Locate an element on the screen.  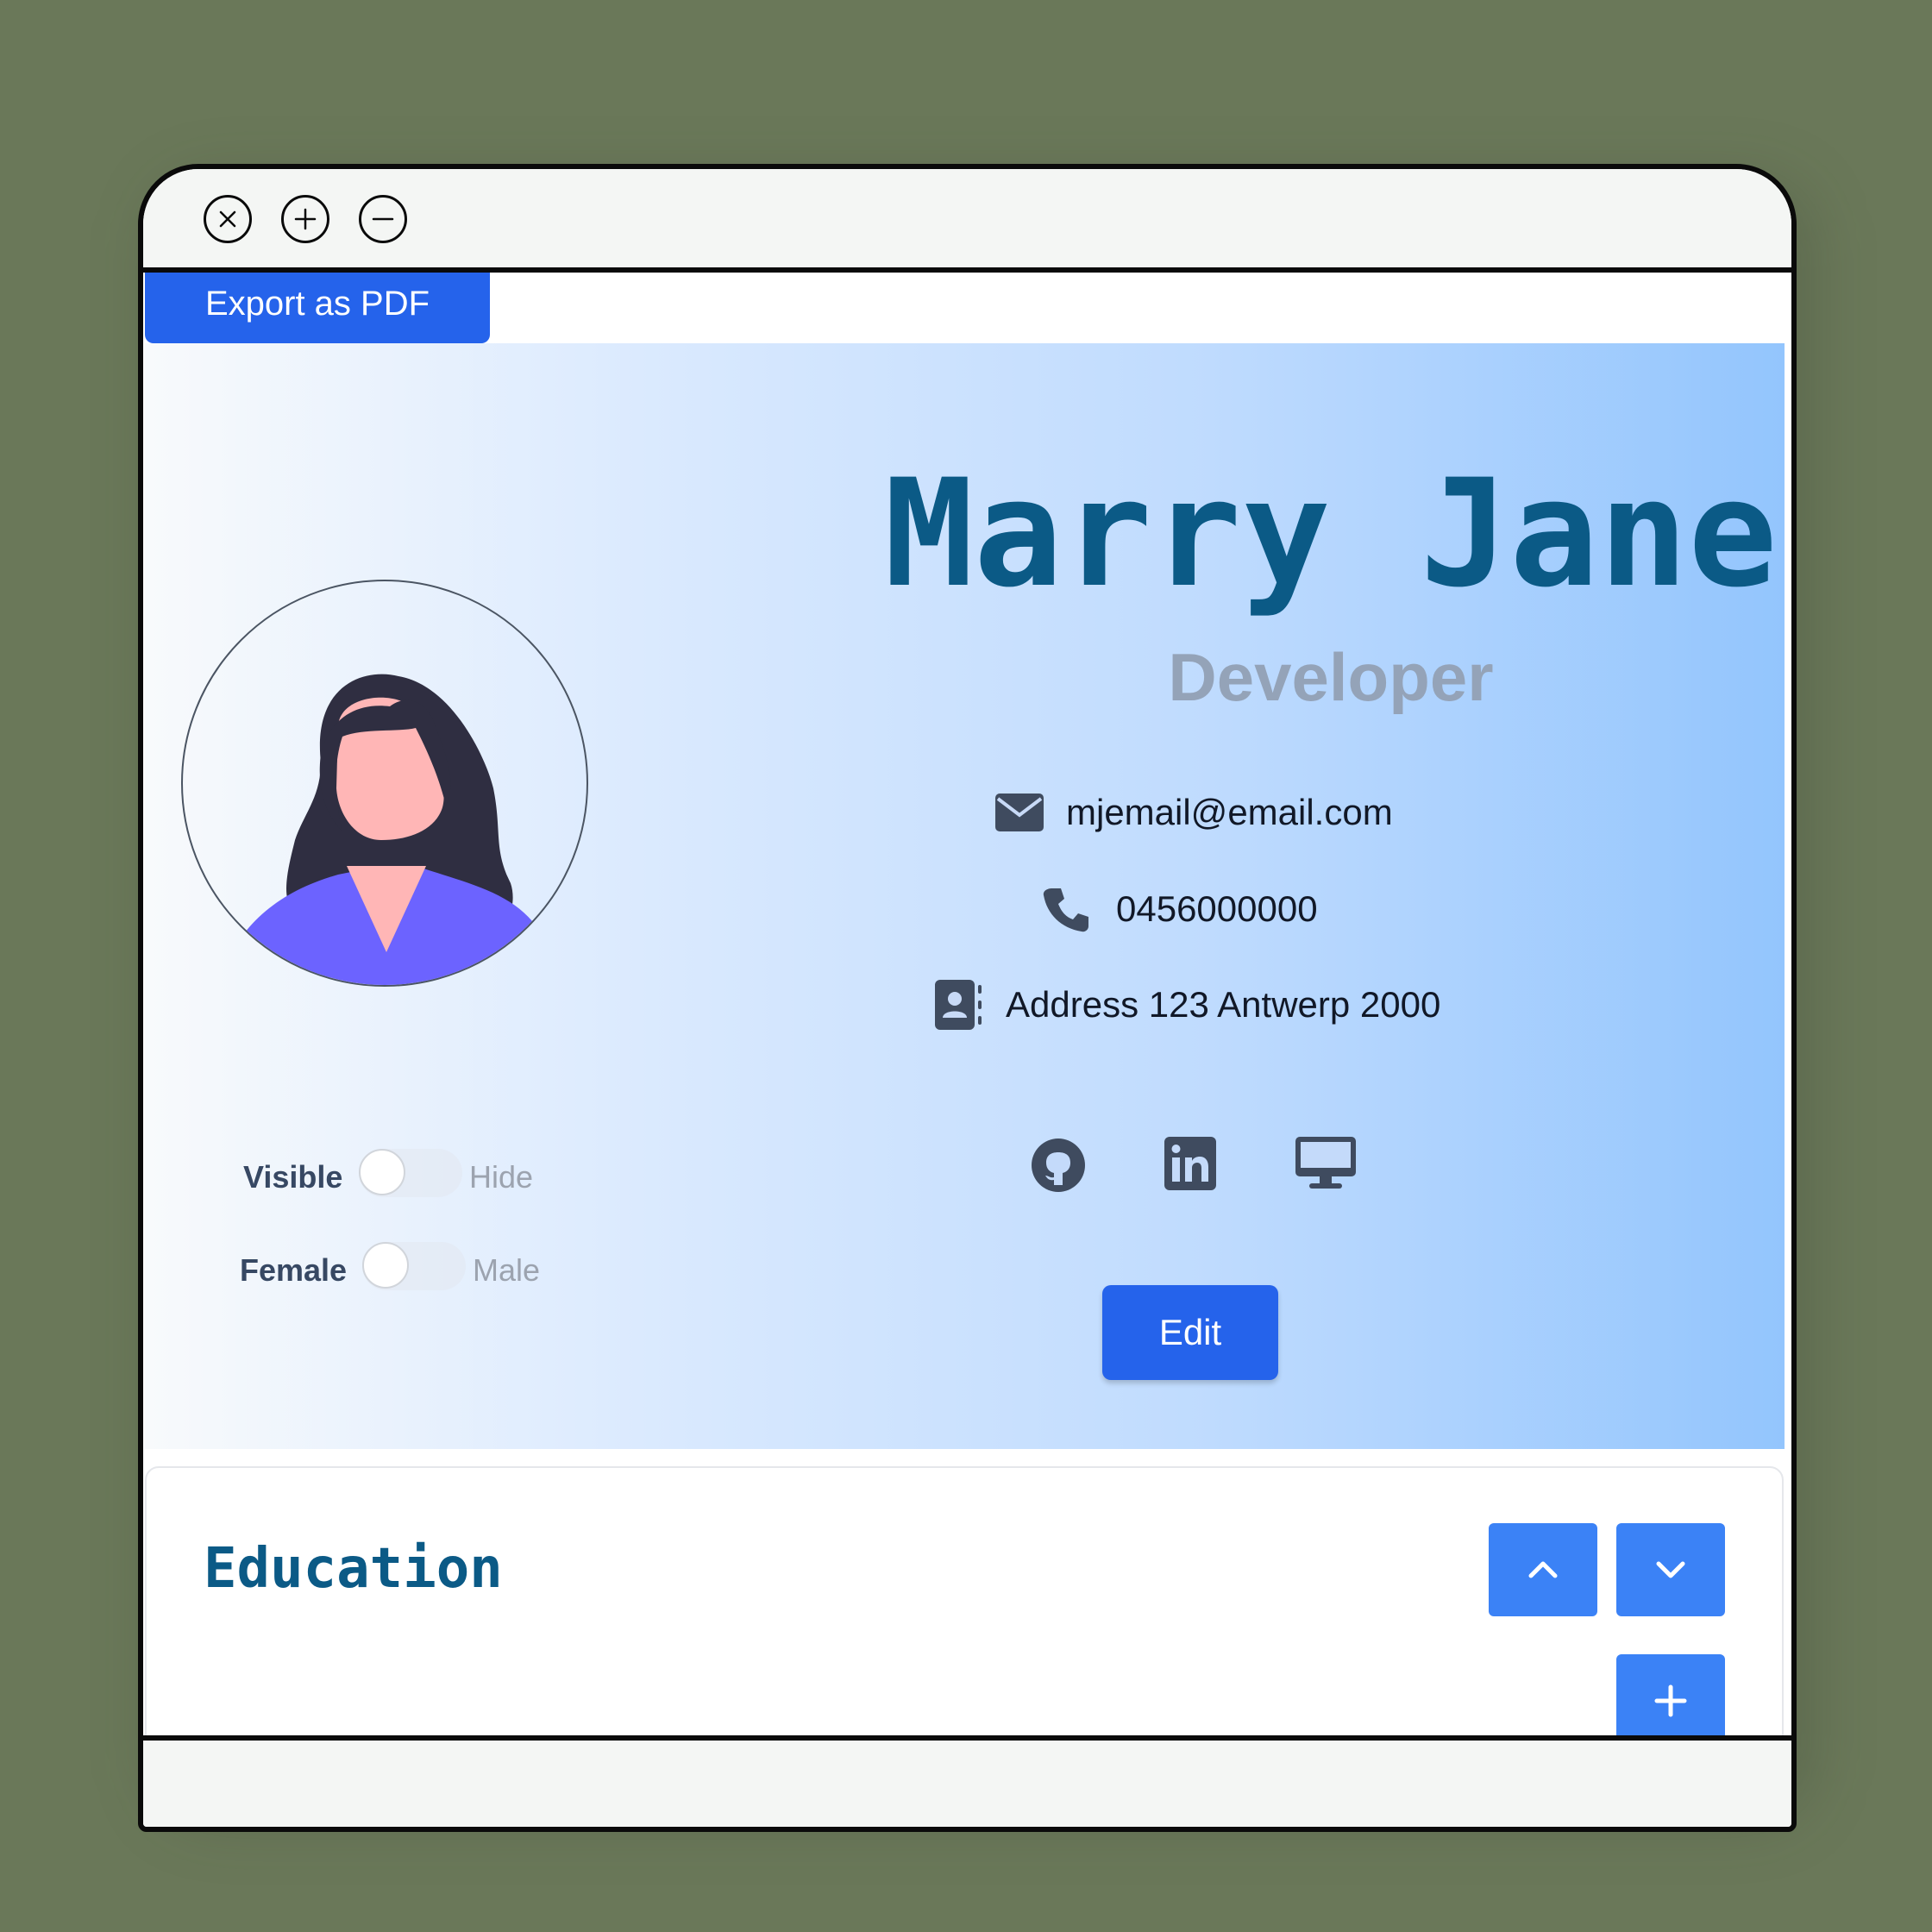
female-label: Female is located at coordinates (294, 1270).